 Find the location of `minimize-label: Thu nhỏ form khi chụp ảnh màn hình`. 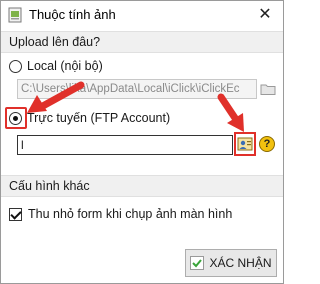

minimize-label: Thu nhỏ form khi chụp ảnh màn hình is located at coordinates (130, 214).